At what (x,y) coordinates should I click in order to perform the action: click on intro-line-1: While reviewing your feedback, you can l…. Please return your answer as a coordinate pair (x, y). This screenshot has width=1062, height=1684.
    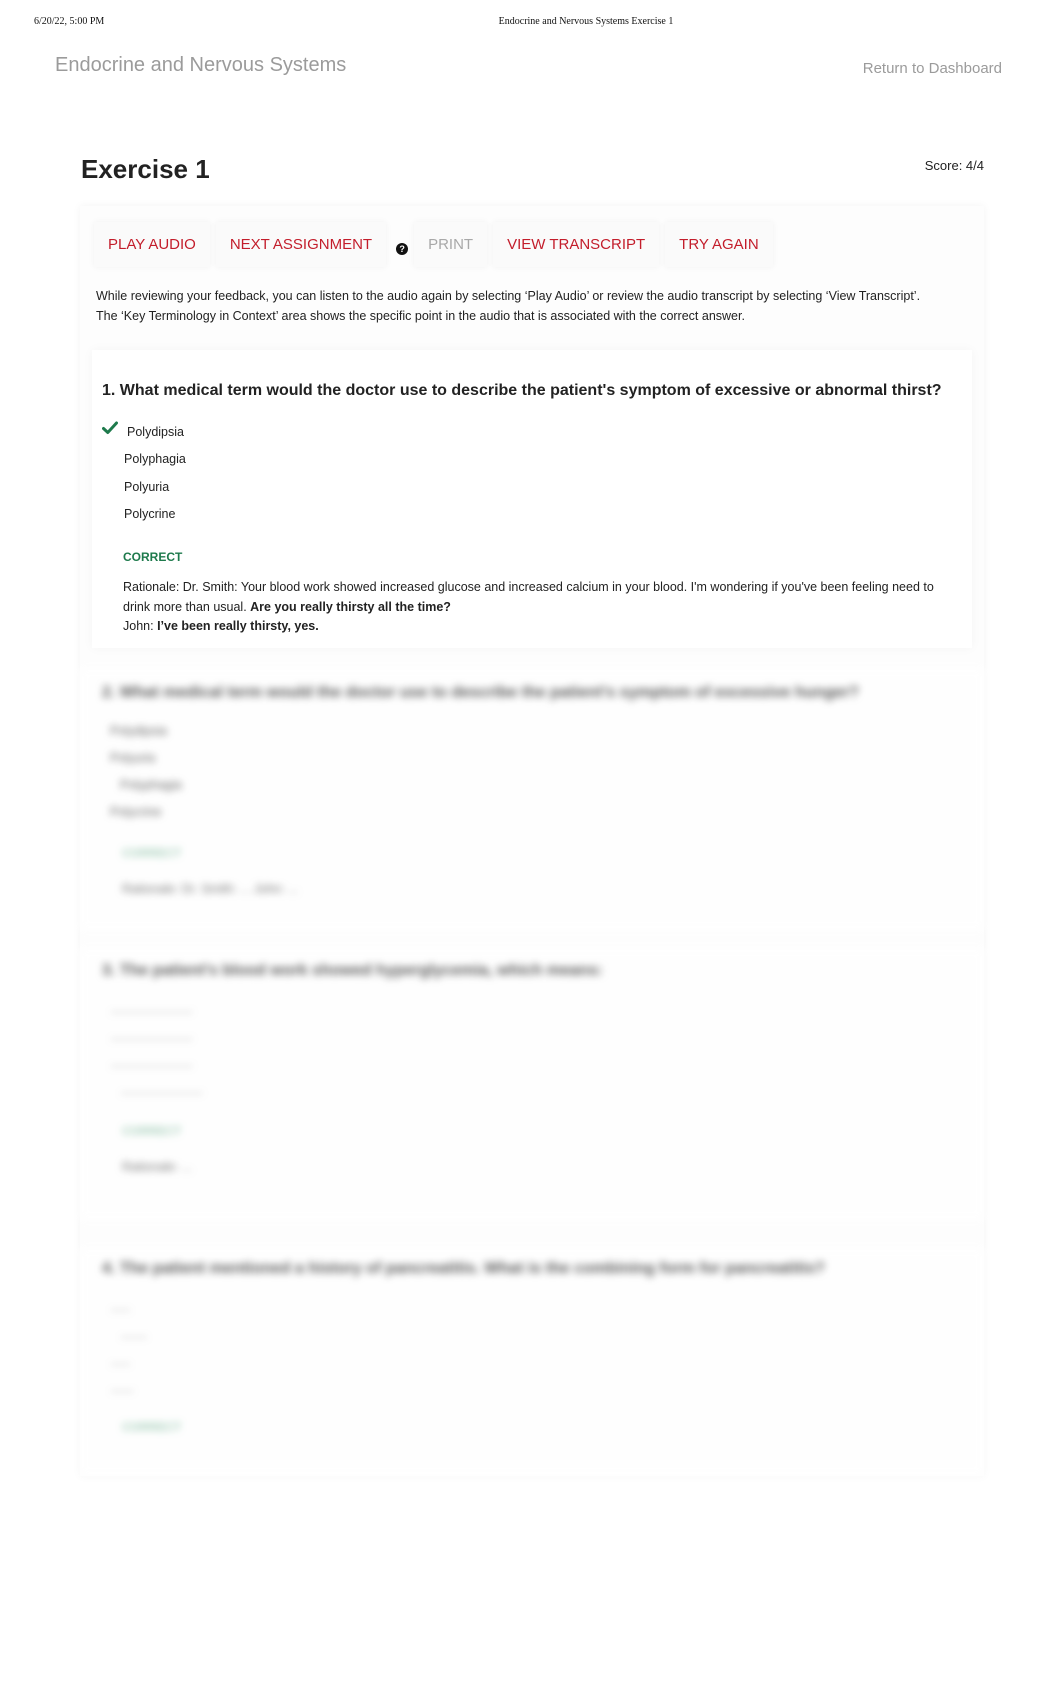
    Looking at the image, I should click on (508, 296).